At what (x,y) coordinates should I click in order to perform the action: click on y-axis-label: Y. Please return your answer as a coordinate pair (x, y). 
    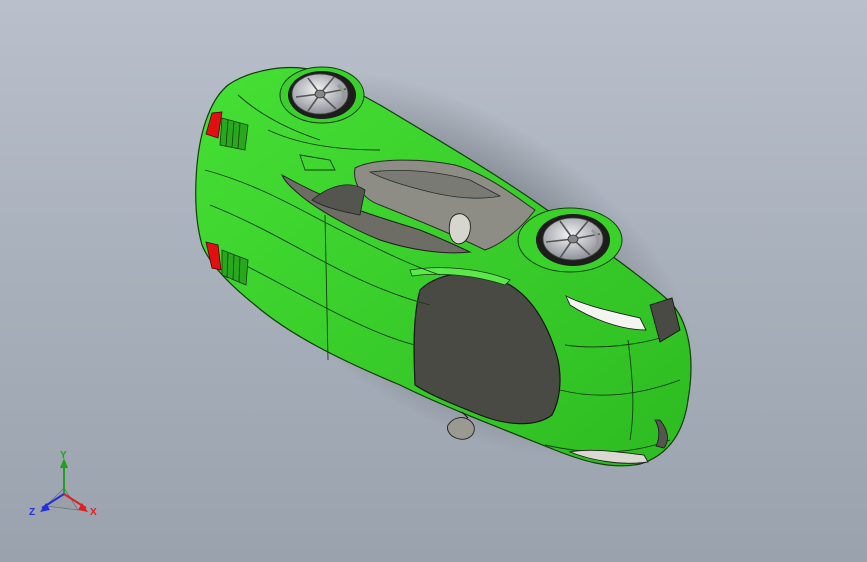
    Looking at the image, I should click on (63, 455).